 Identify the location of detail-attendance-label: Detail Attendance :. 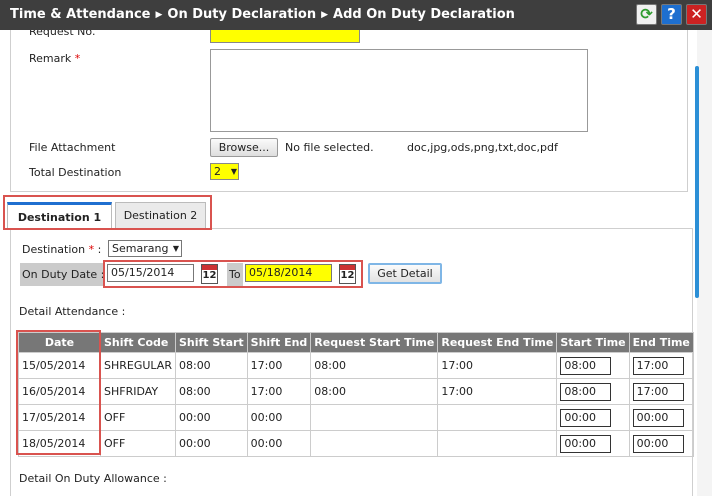
(72, 311).